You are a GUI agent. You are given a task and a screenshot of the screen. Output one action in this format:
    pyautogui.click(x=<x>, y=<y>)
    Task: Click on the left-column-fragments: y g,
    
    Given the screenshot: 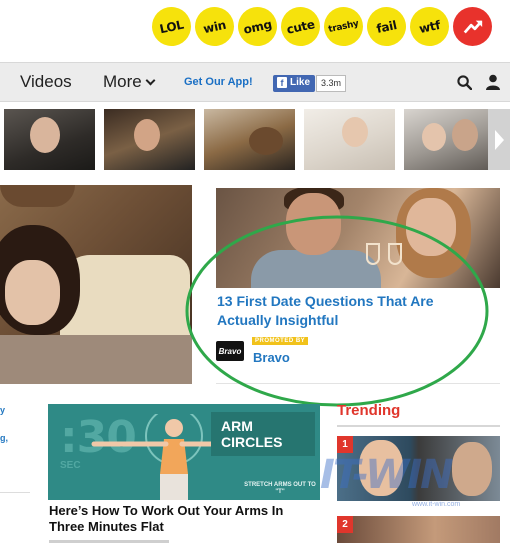 What is the action you would take?
    pyautogui.click(x=4, y=424)
    